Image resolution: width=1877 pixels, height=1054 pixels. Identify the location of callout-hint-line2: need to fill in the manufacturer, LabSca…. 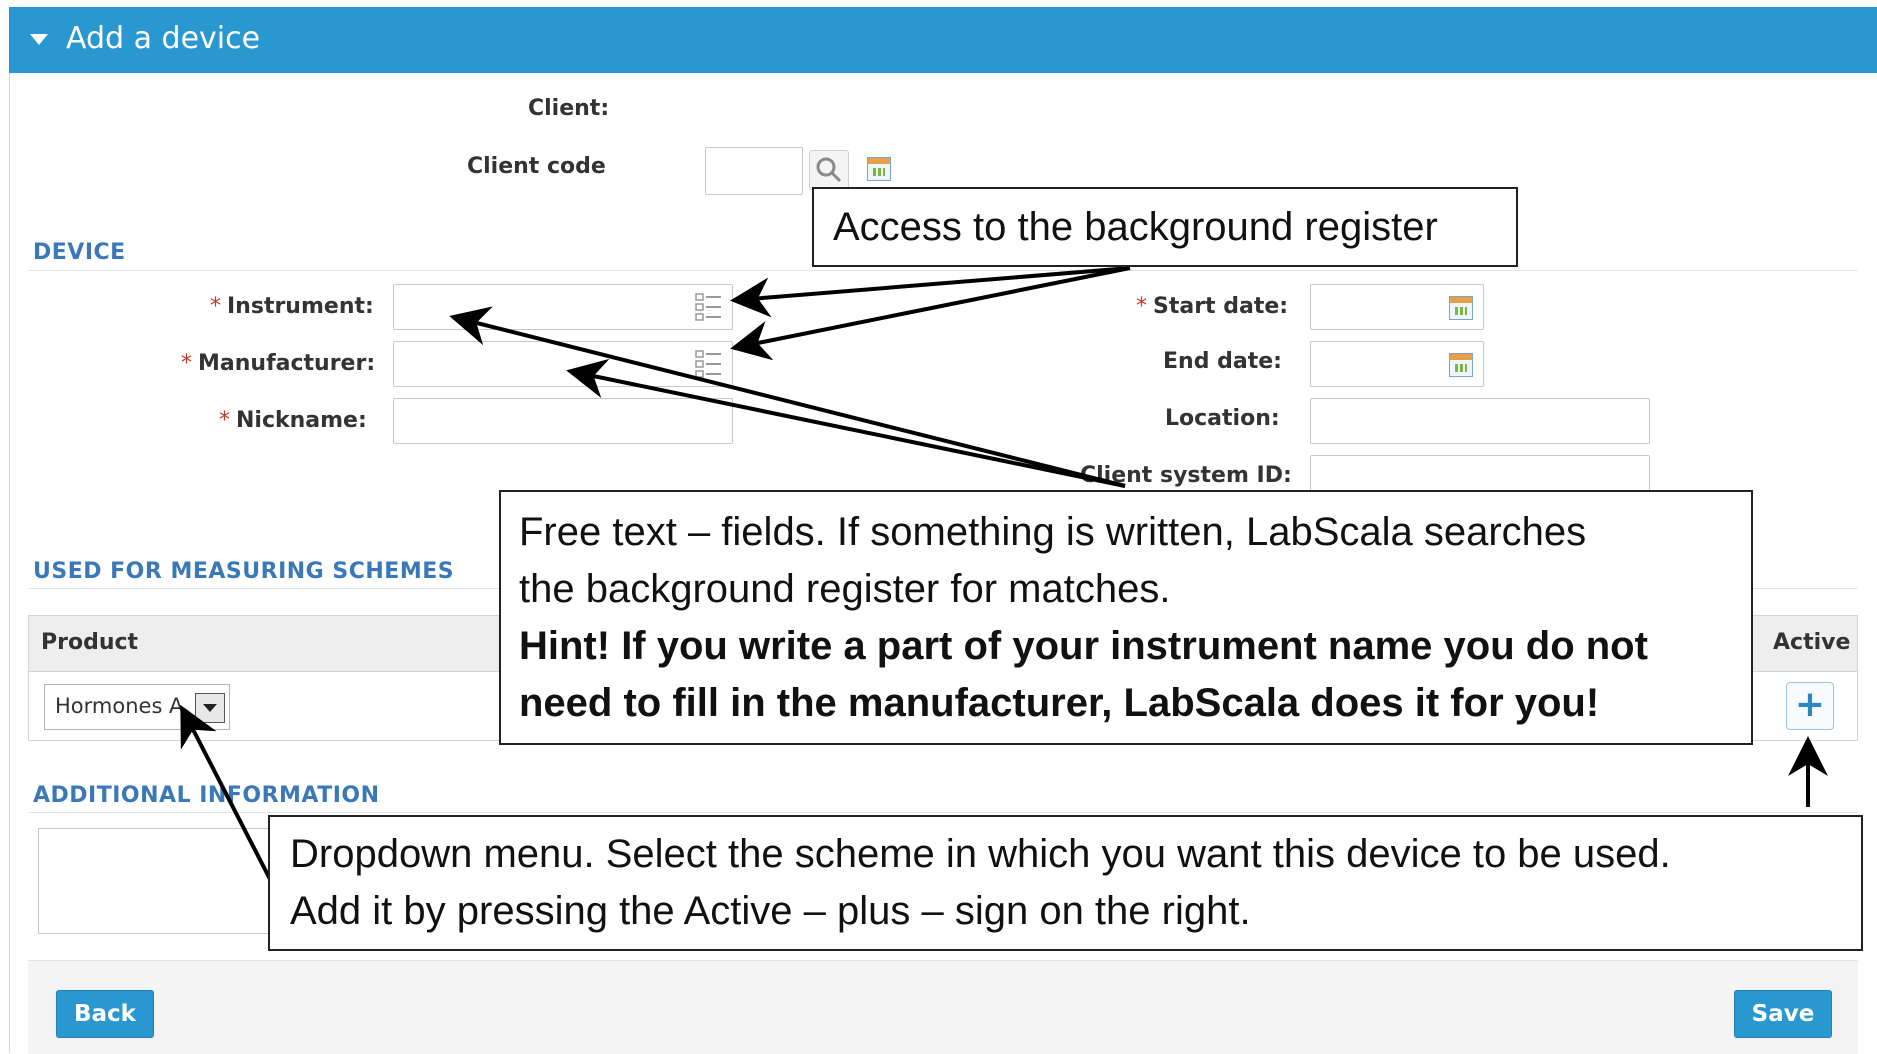
(1059, 703).